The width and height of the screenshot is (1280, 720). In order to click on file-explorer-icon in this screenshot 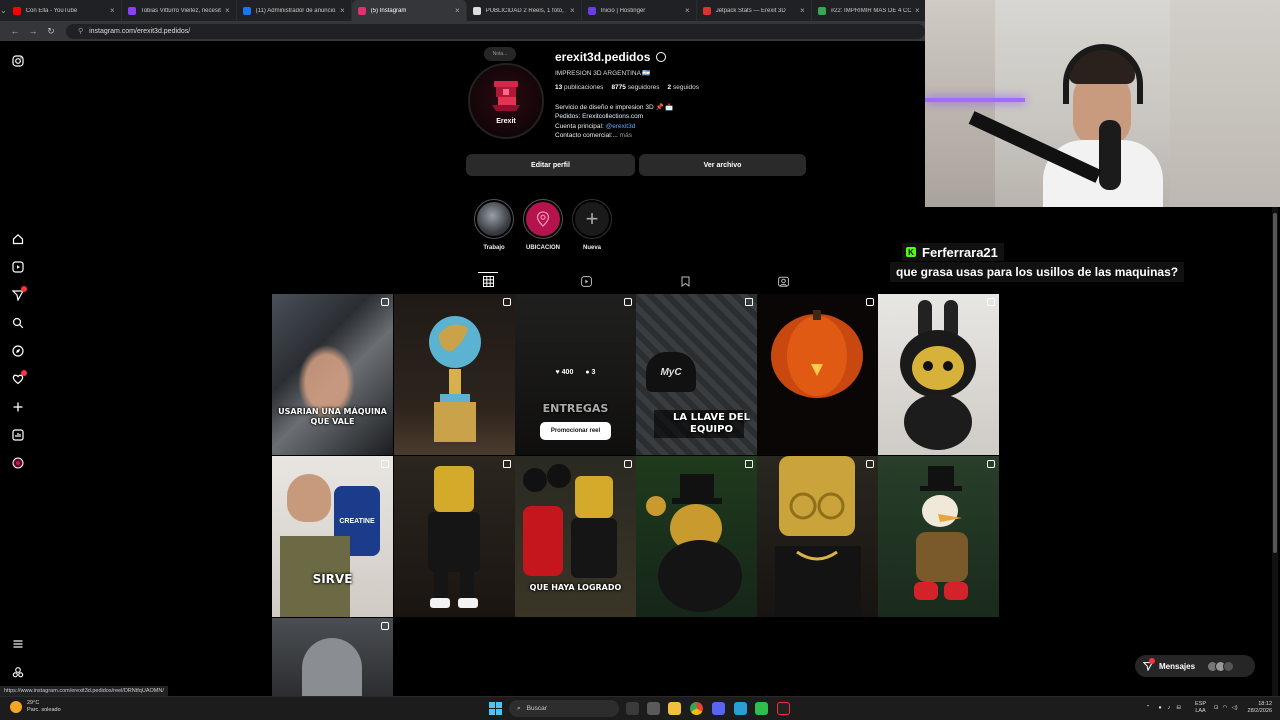, I will do `click(674, 708)`.